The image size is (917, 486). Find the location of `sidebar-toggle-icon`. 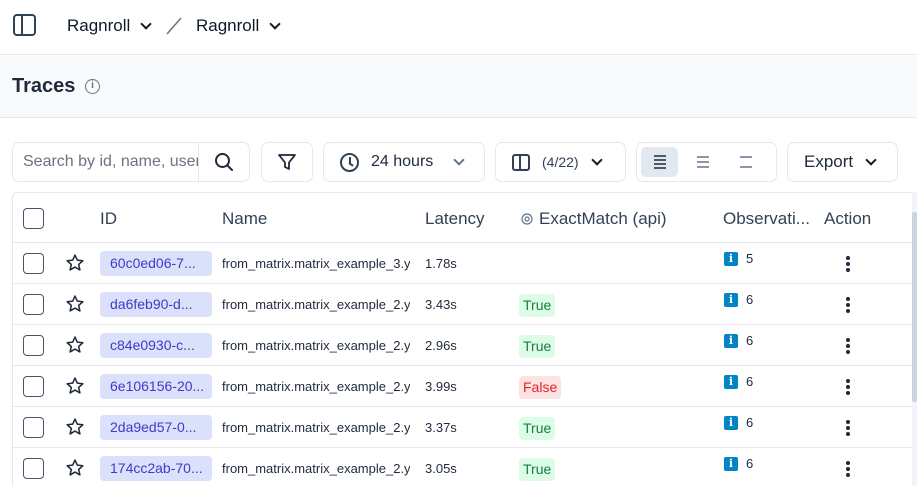

sidebar-toggle-icon is located at coordinates (24, 25).